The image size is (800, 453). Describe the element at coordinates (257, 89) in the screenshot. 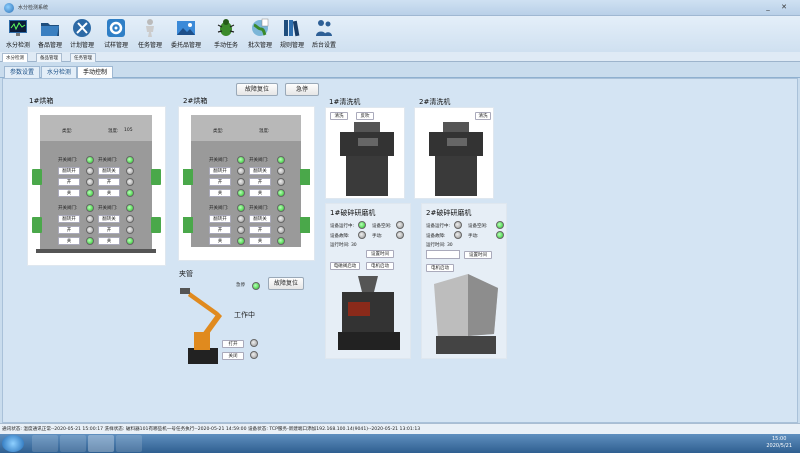

I see `fault-reset-button: 故障复位` at that location.